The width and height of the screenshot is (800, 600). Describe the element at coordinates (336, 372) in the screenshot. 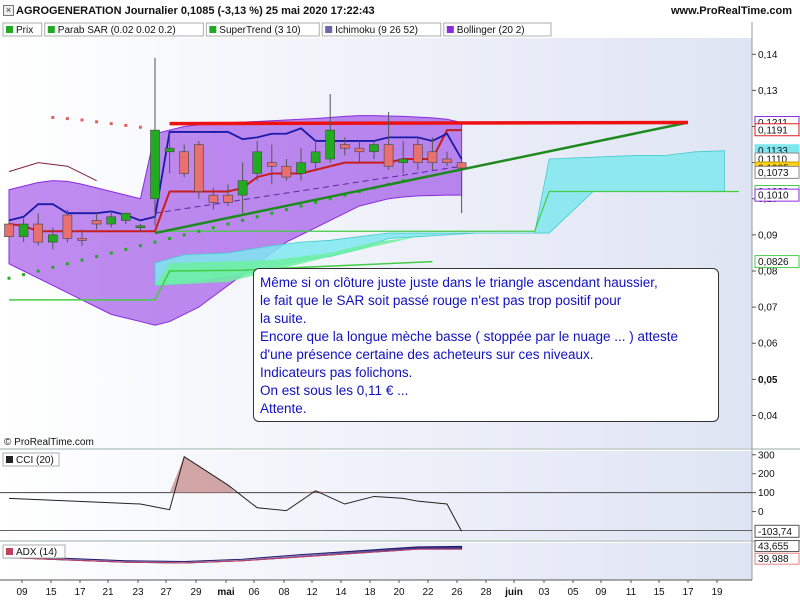

I see `note-line: Indicateurs pas folichons.` at that location.